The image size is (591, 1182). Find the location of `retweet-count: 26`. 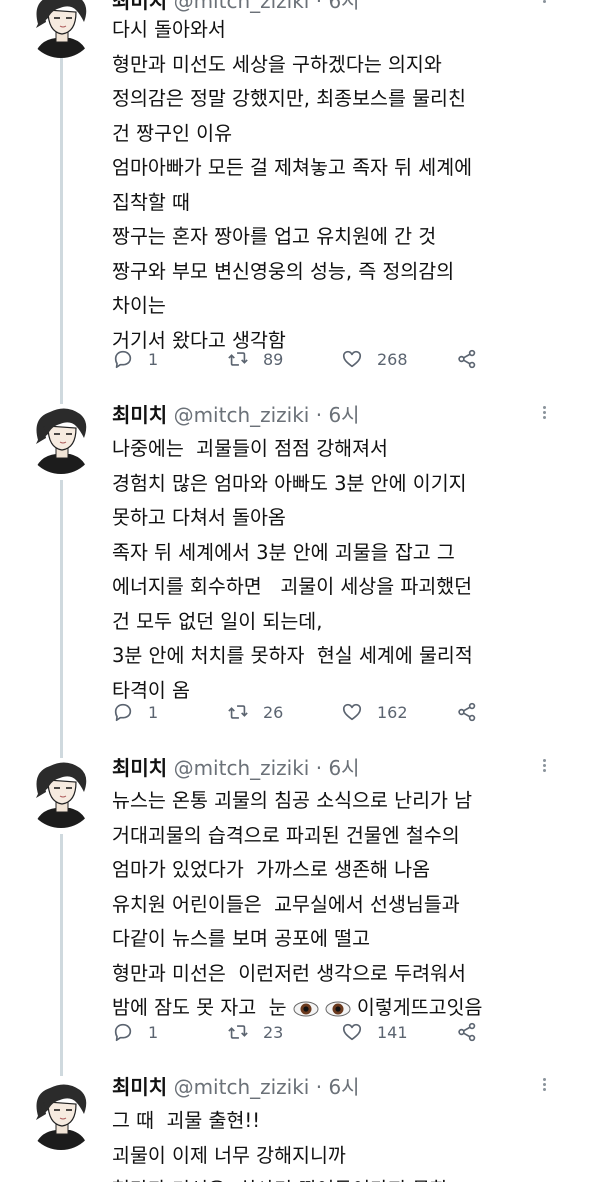

retweet-count: 26 is located at coordinates (273, 712).